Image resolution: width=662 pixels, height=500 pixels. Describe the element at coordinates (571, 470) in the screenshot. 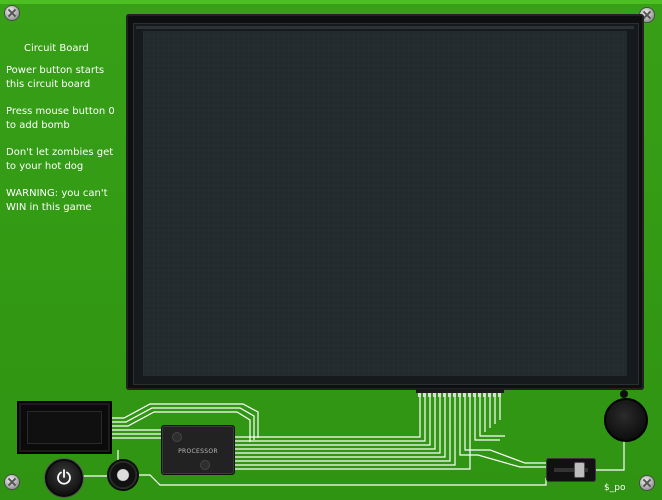

I see `slide-switch` at that location.